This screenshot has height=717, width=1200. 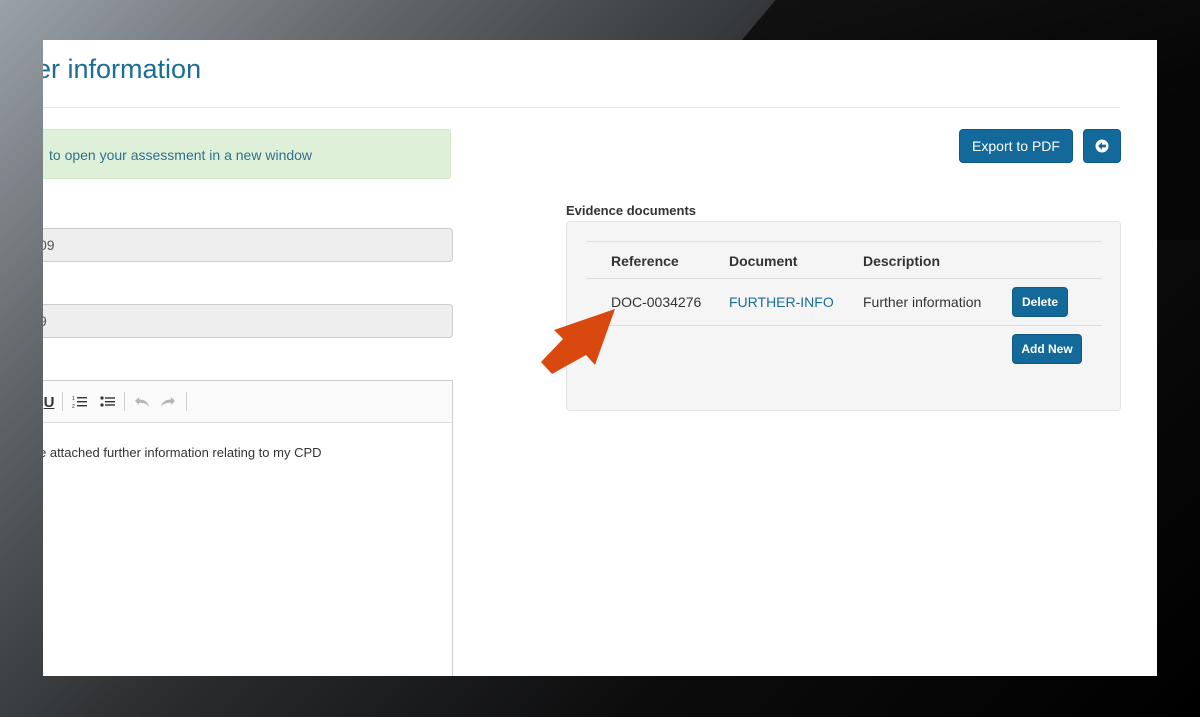 I want to click on column-header-description: Description, so click(x=902, y=261).